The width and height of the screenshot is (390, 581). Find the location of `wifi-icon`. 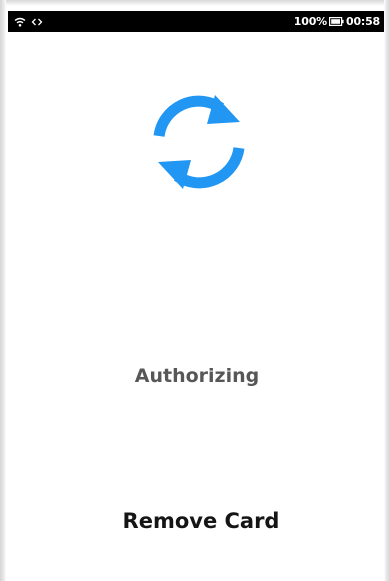

wifi-icon is located at coordinates (20, 22).